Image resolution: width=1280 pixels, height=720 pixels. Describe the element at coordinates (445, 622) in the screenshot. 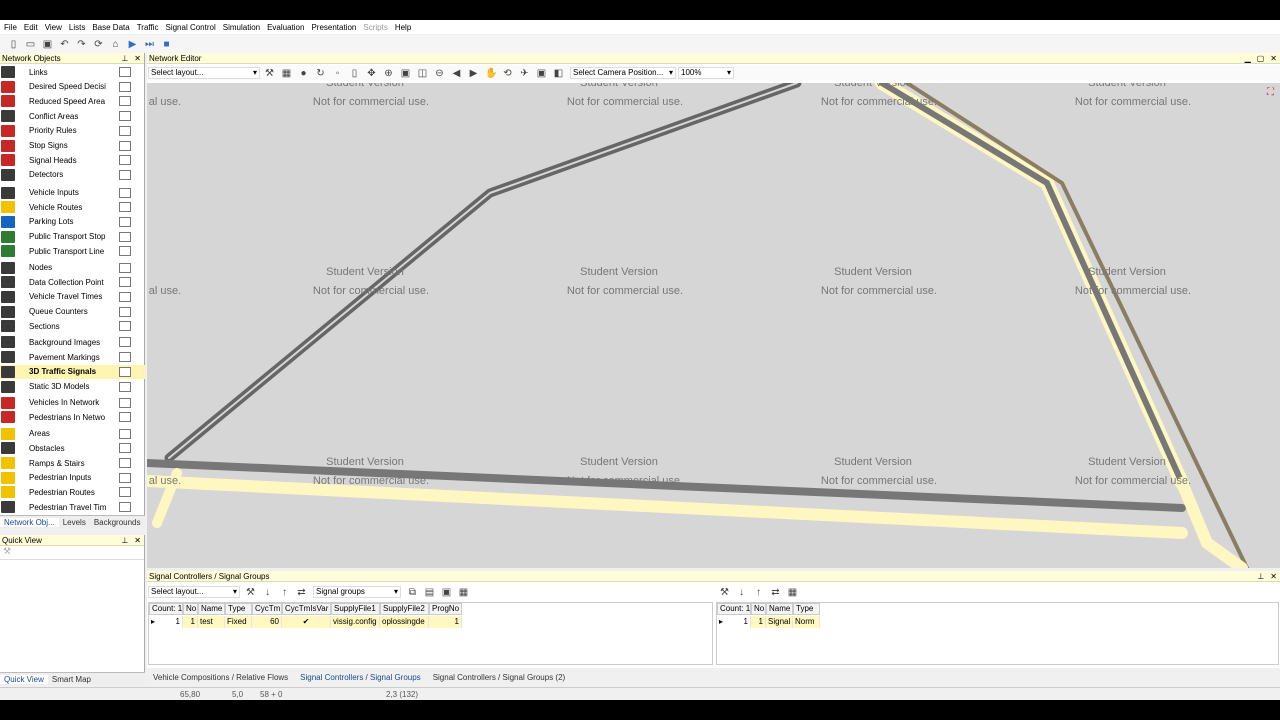

I see `cell-progno: 1` at that location.